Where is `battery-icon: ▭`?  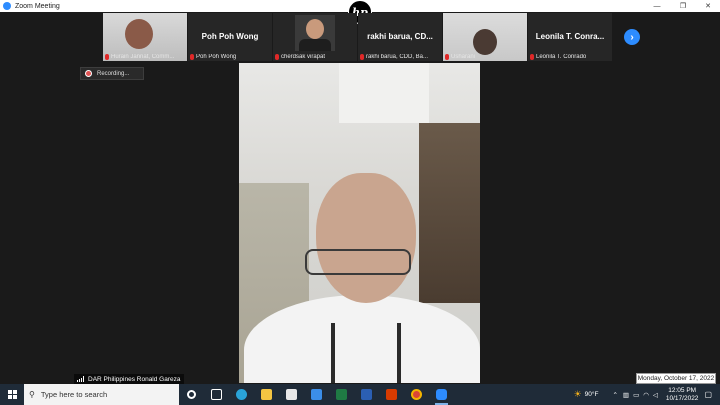
battery-icon: ▭ is located at coordinates (636, 395).